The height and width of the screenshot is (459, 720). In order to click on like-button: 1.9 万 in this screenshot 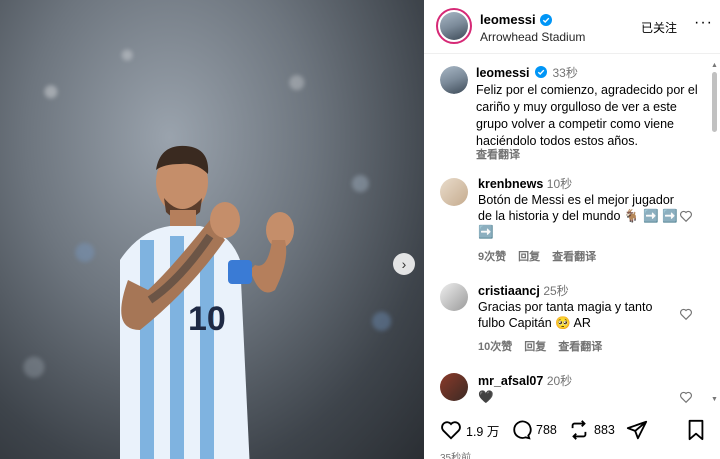, I will do `click(469, 430)`.